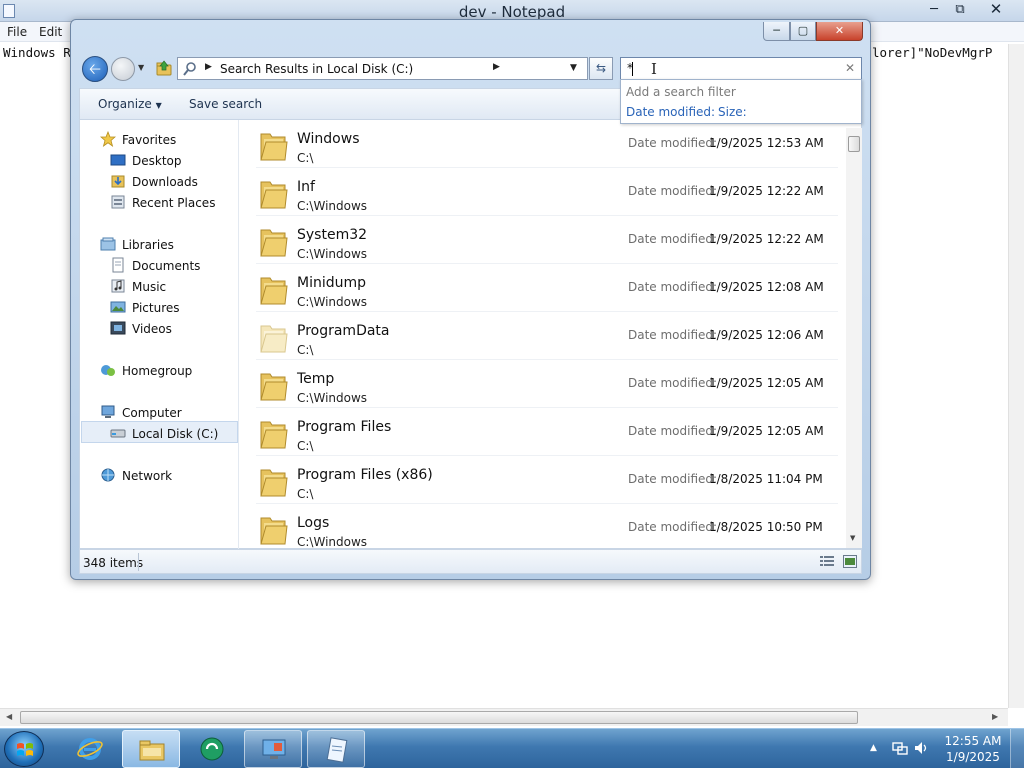  What do you see at coordinates (225, 104) in the screenshot?
I see `save-search-button: Save search` at bounding box center [225, 104].